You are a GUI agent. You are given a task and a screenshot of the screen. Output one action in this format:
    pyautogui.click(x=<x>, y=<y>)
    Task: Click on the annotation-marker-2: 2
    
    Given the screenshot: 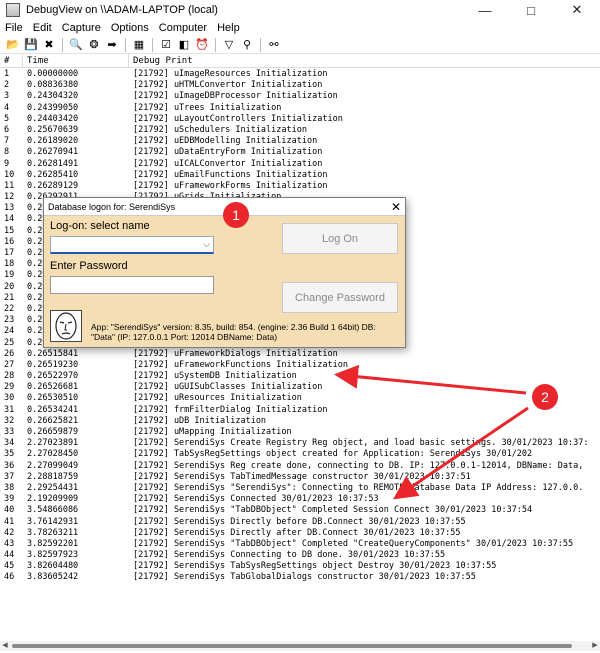 What is the action you would take?
    pyautogui.click(x=545, y=397)
    